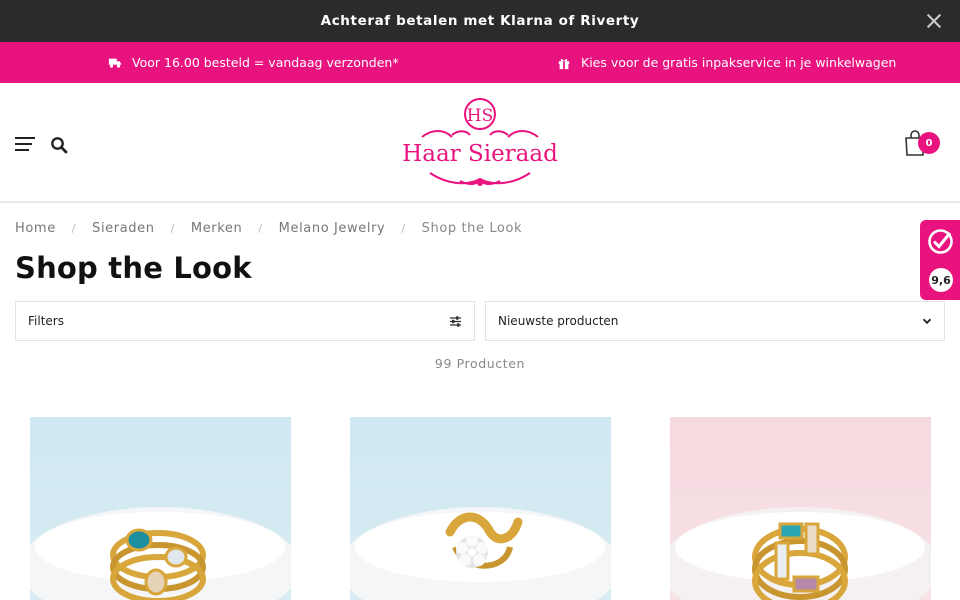 The width and height of the screenshot is (960, 600). What do you see at coordinates (715, 321) in the screenshot?
I see `sort-select: Nieuwste producten` at bounding box center [715, 321].